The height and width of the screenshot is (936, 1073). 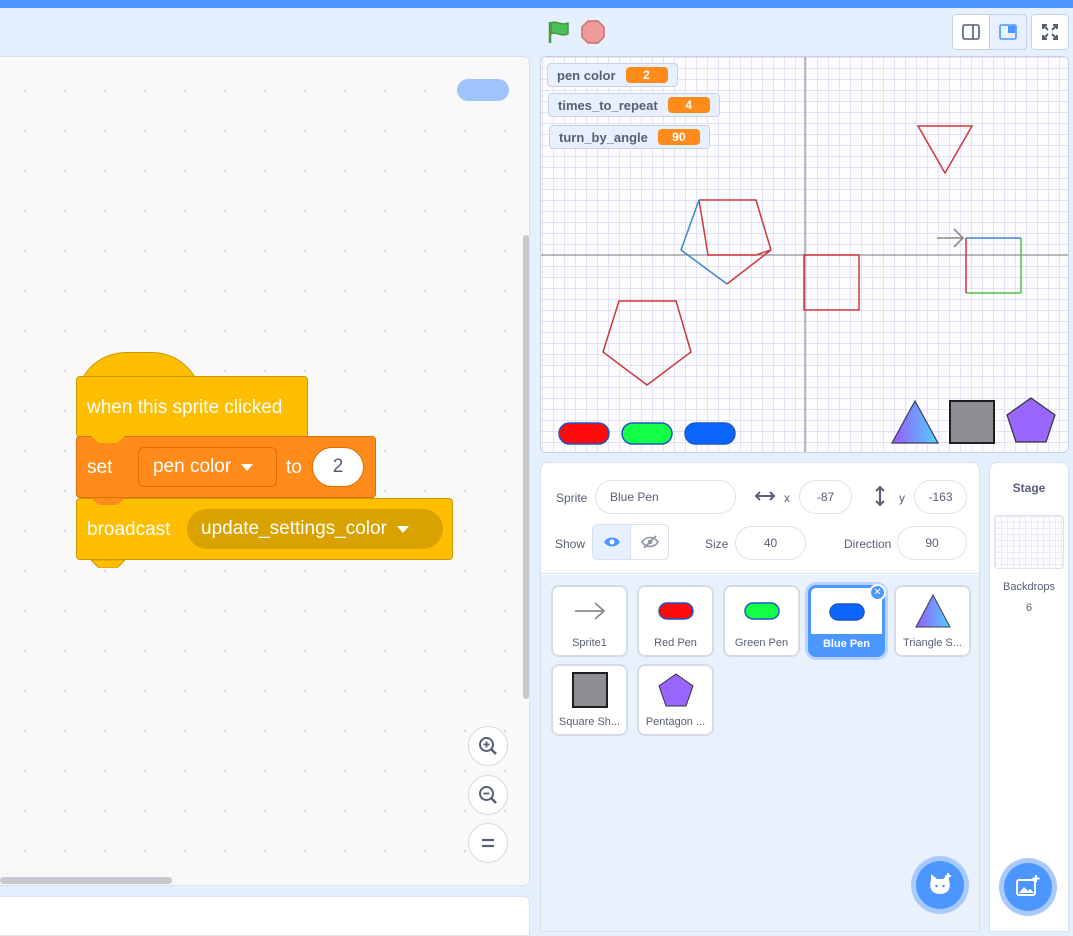 I want to click on blue-pen-sprite, so click(x=710, y=433).